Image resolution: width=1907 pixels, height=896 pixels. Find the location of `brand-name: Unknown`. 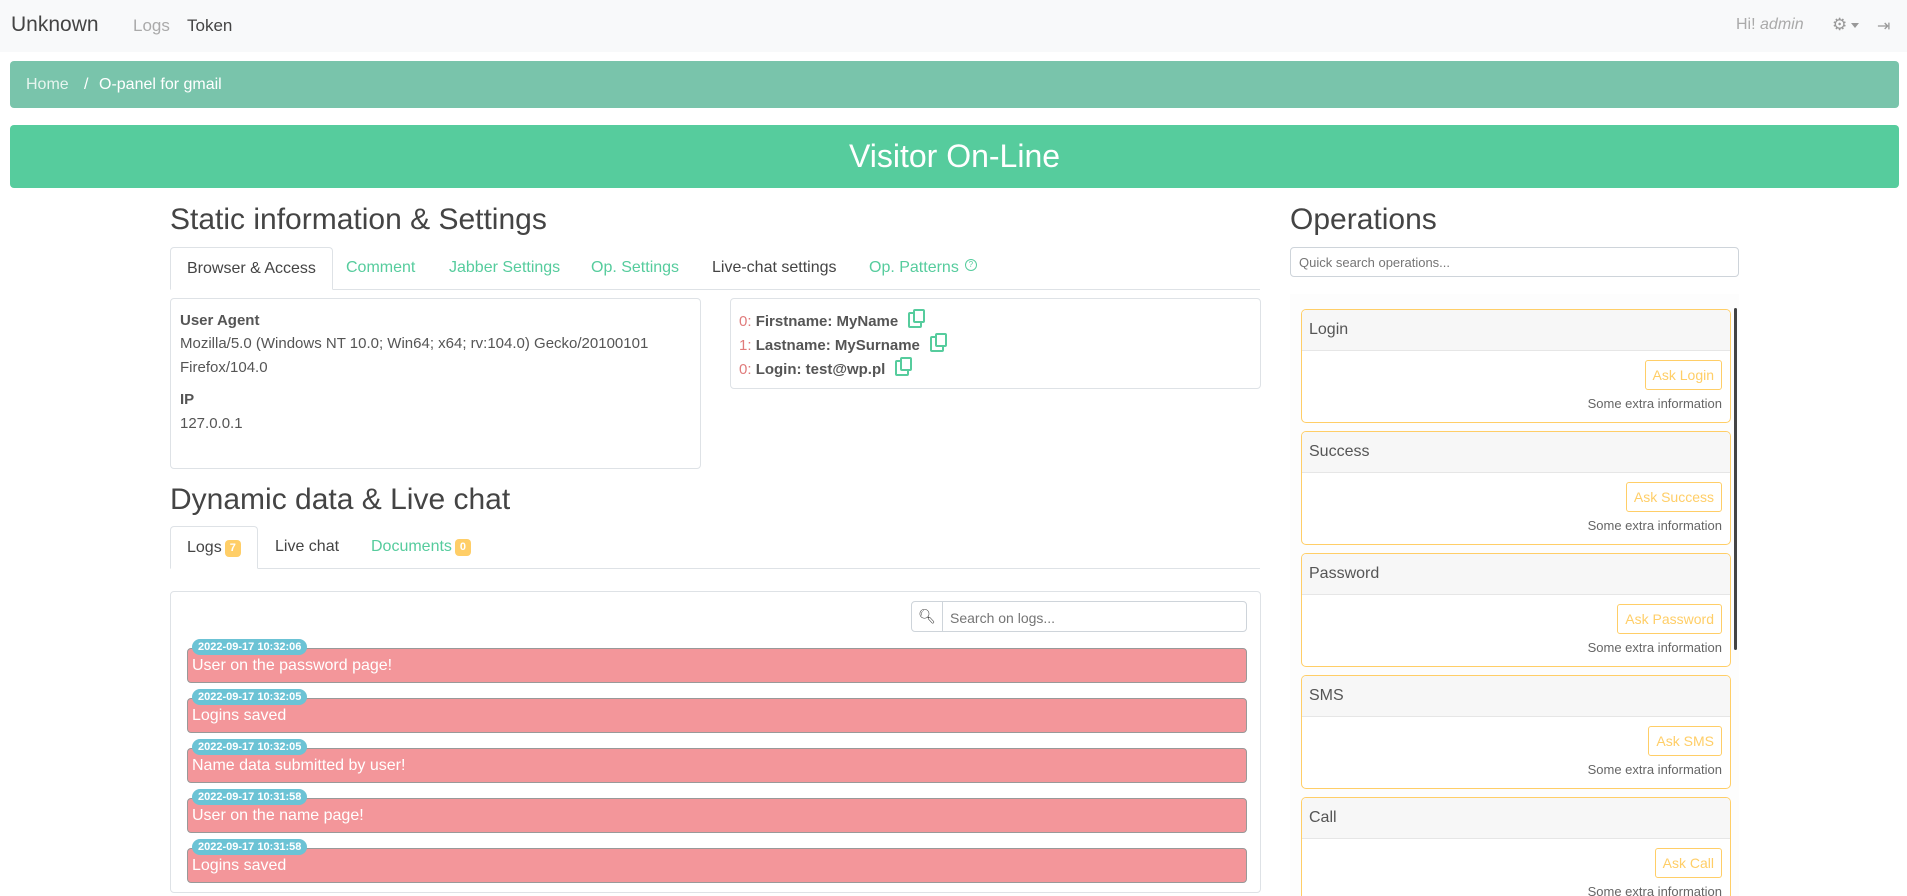

brand-name: Unknown is located at coordinates (55, 25).